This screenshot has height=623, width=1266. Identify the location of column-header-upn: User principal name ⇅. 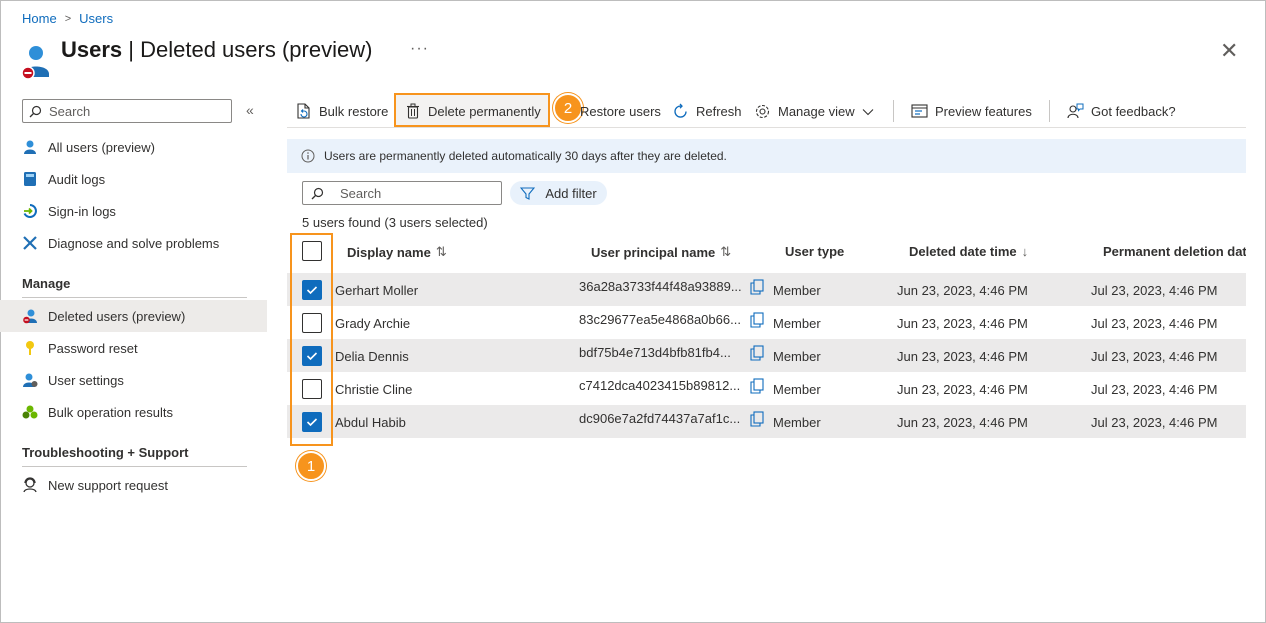
(661, 252).